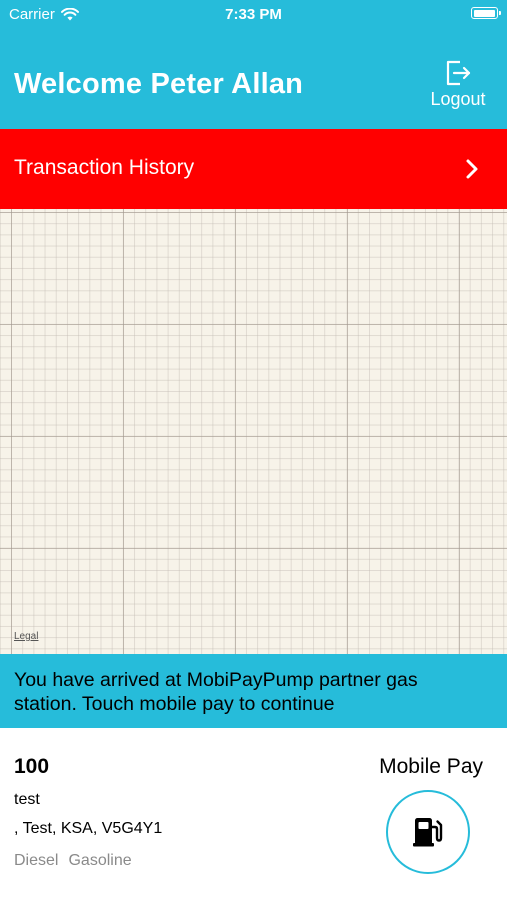 Image resolution: width=507 pixels, height=900 pixels. I want to click on logout-icon, so click(458, 73).